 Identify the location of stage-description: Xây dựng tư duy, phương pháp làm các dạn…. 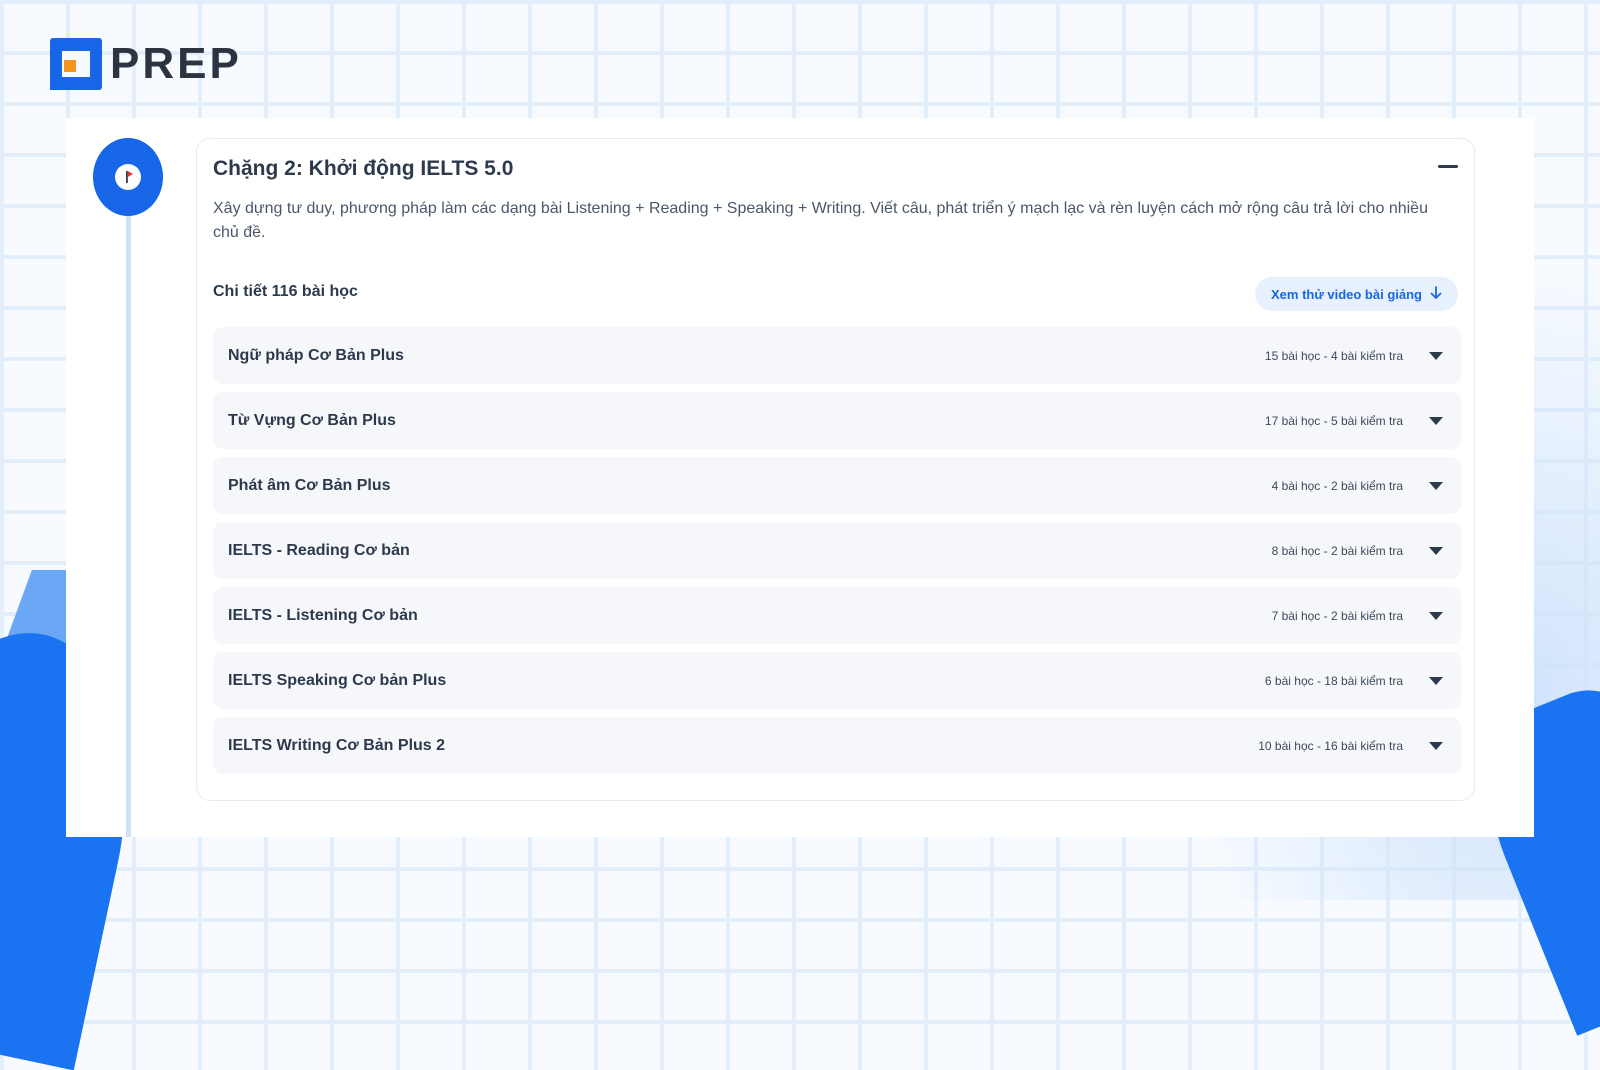
(820, 220).